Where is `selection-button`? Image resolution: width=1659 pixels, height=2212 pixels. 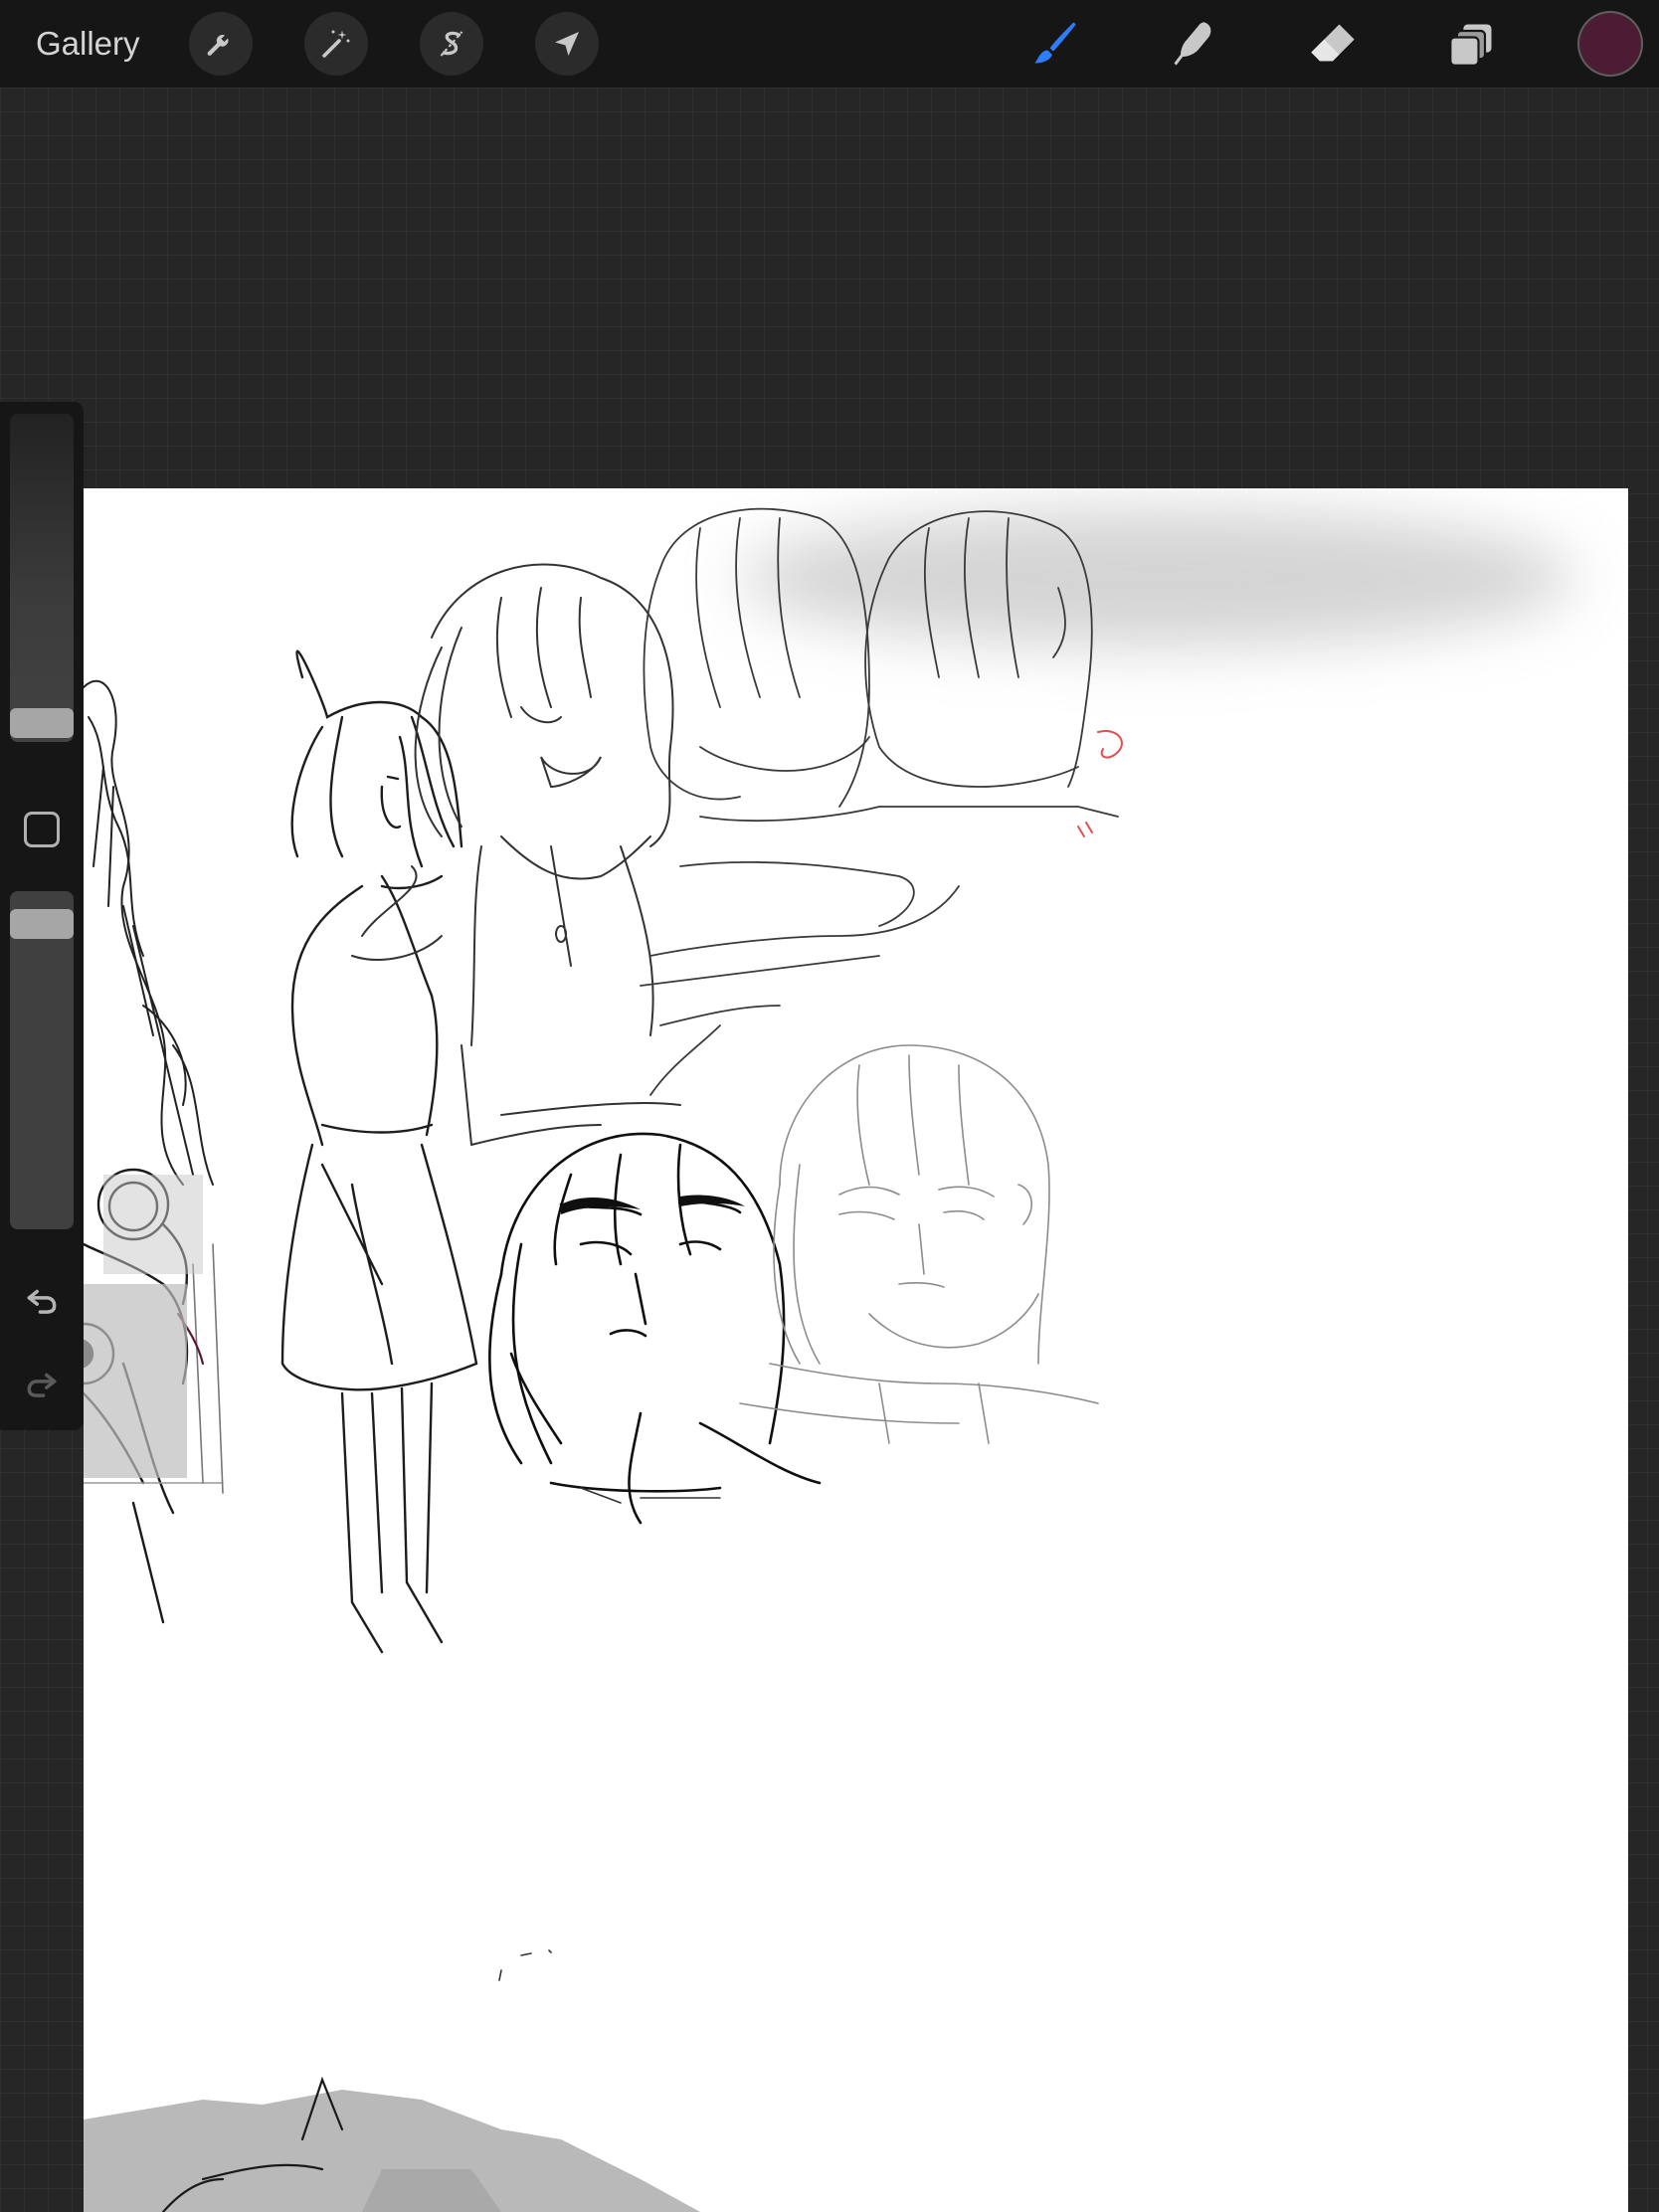
selection-button is located at coordinates (451, 44).